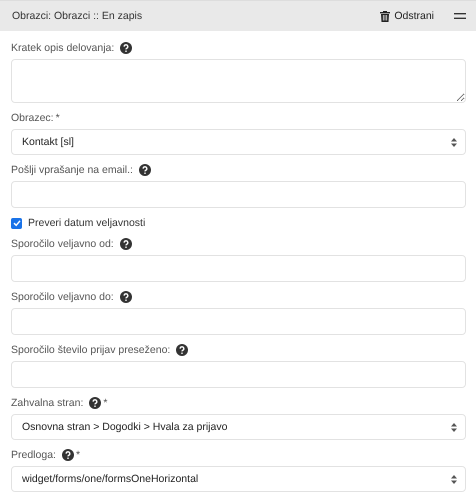 This screenshot has height=502, width=476. Describe the element at coordinates (33, 455) in the screenshot. I see `field-label: Predloga:` at that location.